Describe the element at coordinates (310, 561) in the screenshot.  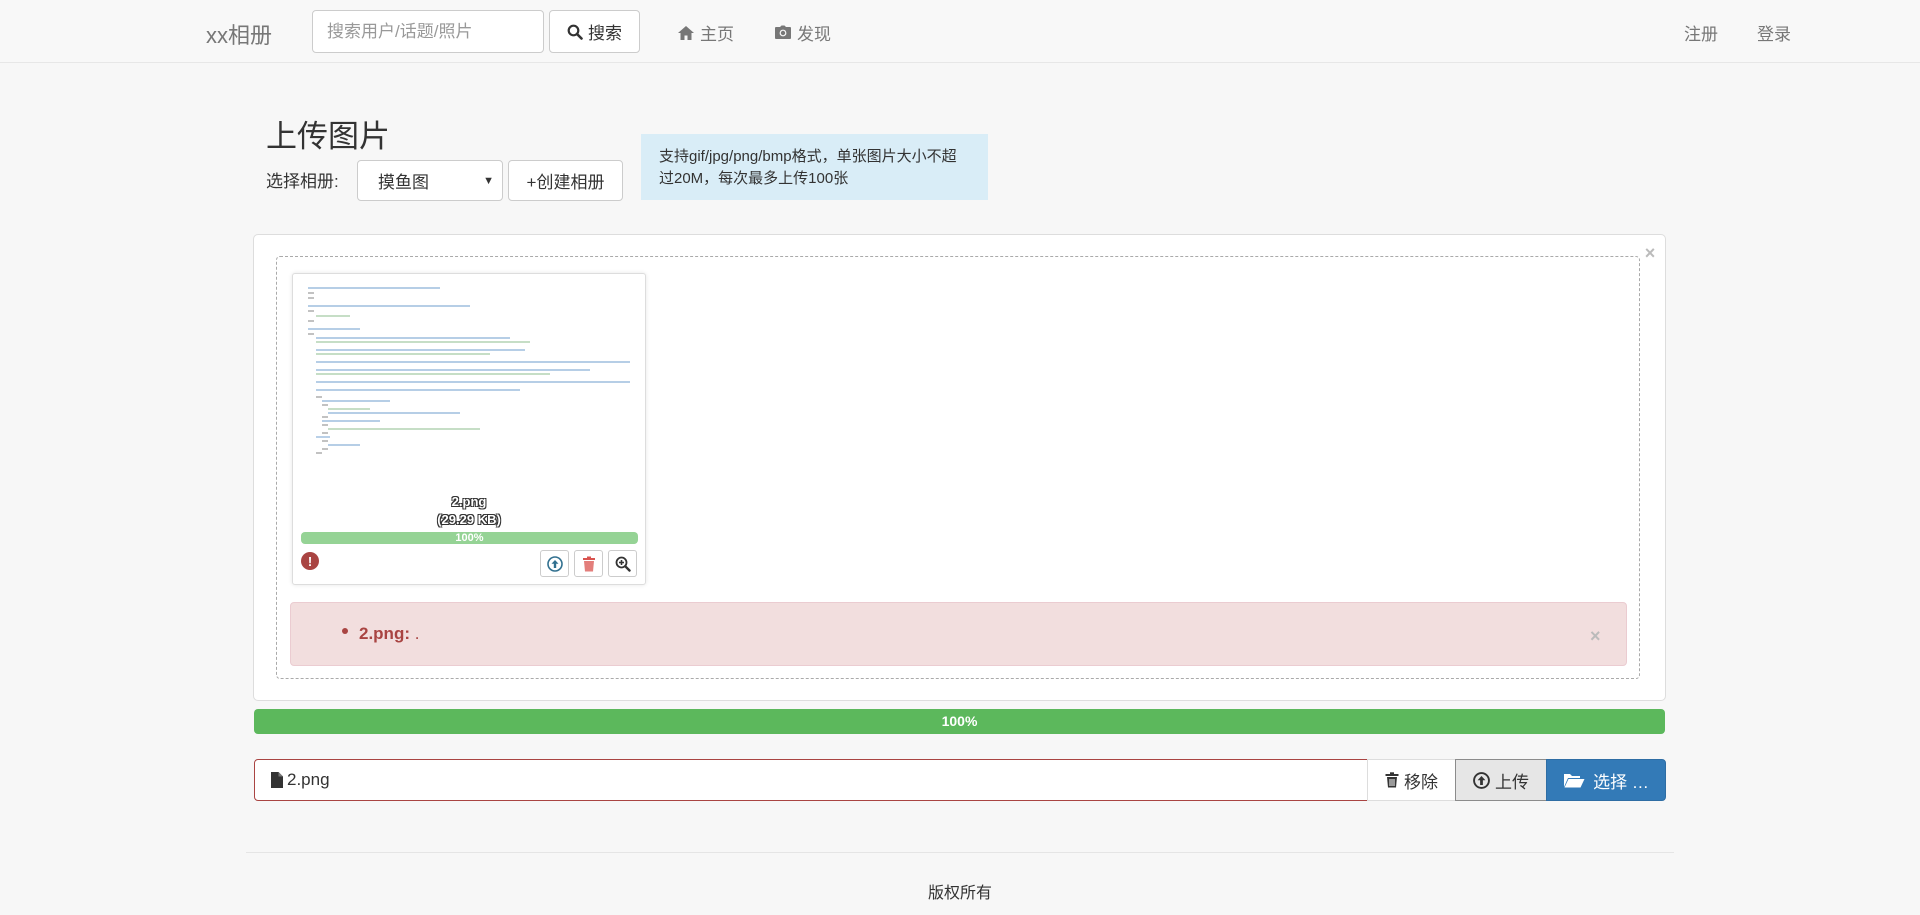
I see `error-icon: !` at that location.